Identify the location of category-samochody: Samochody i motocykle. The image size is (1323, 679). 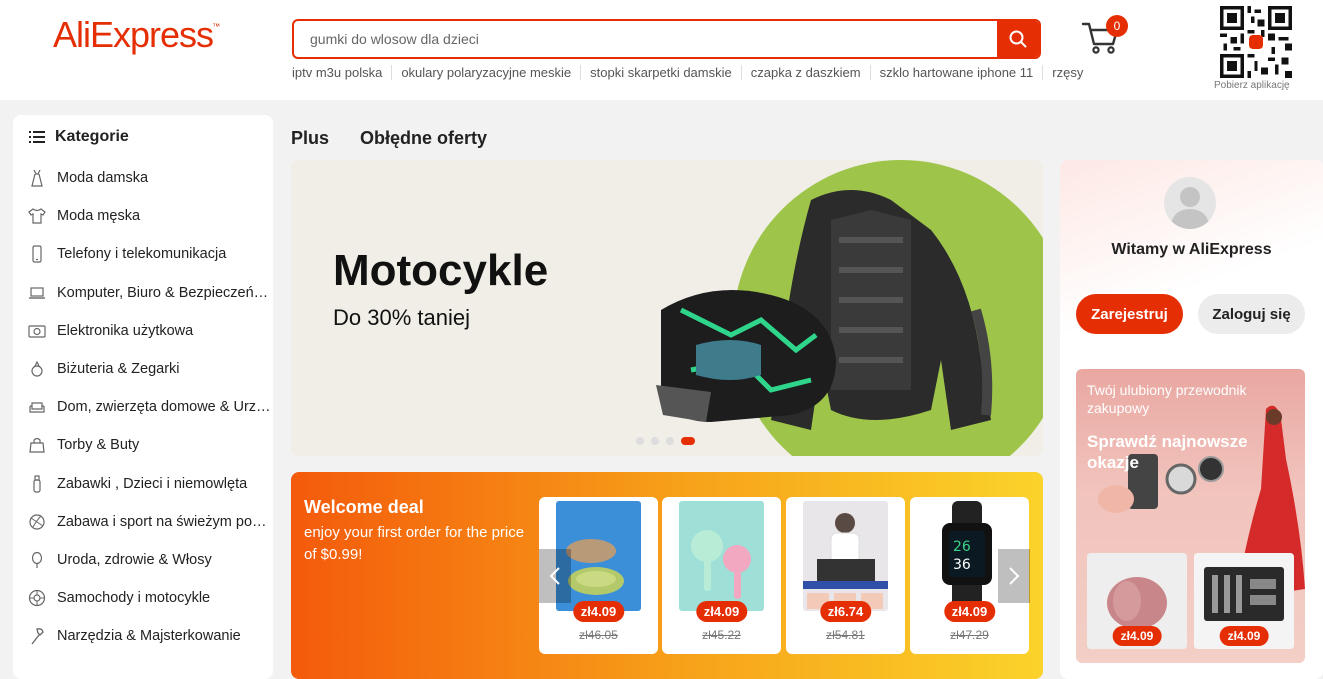
(143, 598).